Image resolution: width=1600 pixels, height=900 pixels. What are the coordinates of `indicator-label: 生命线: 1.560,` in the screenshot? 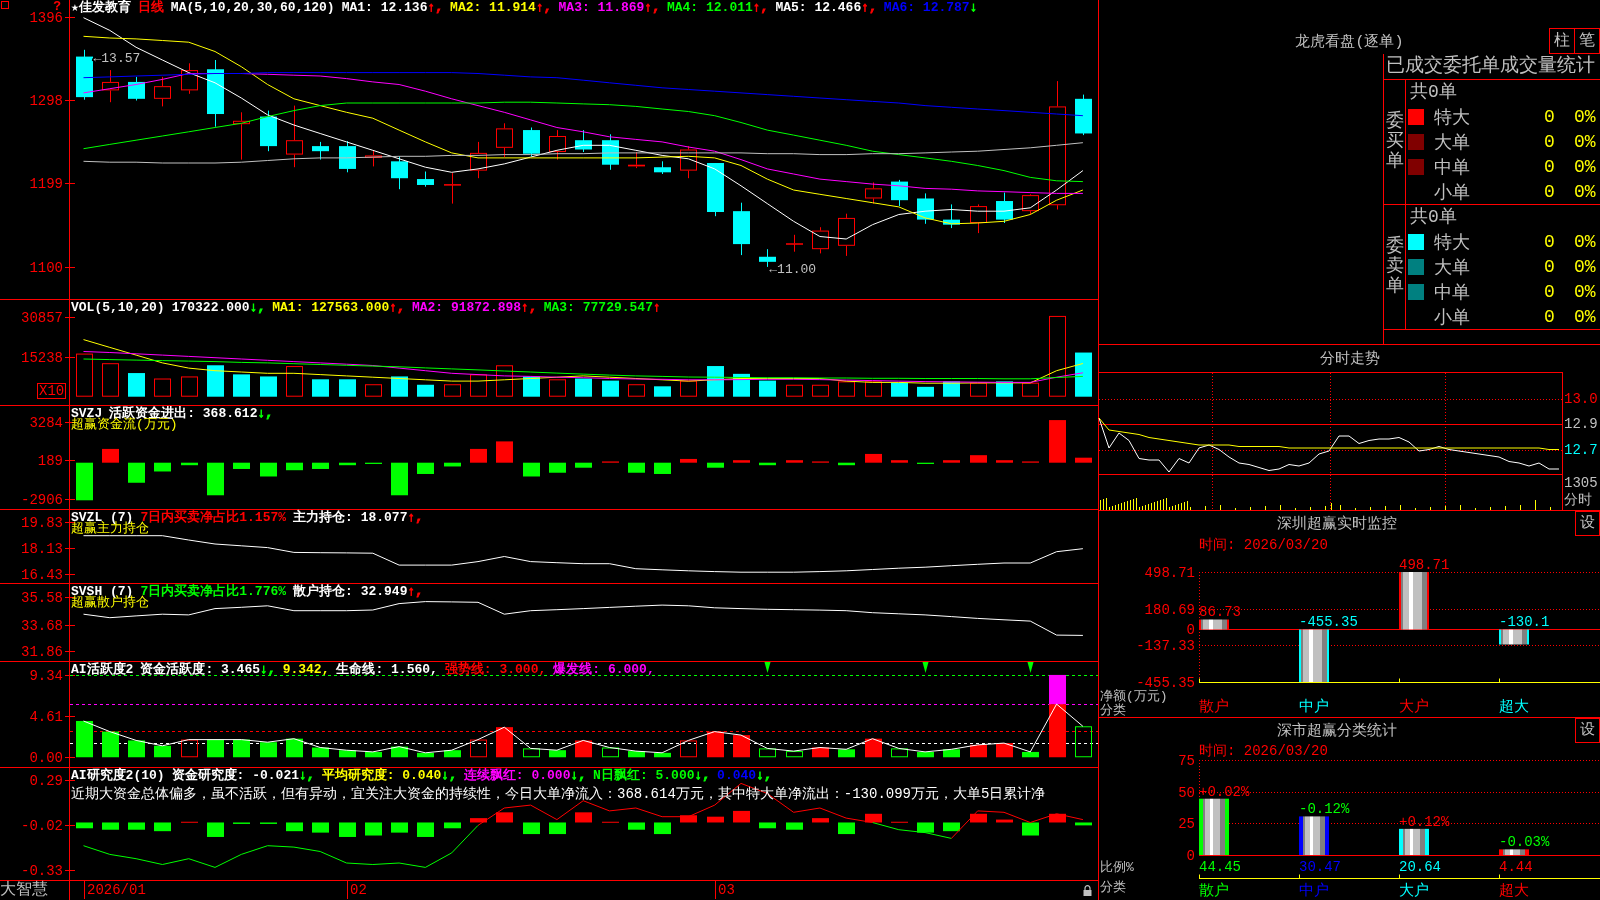 It's located at (387, 669).